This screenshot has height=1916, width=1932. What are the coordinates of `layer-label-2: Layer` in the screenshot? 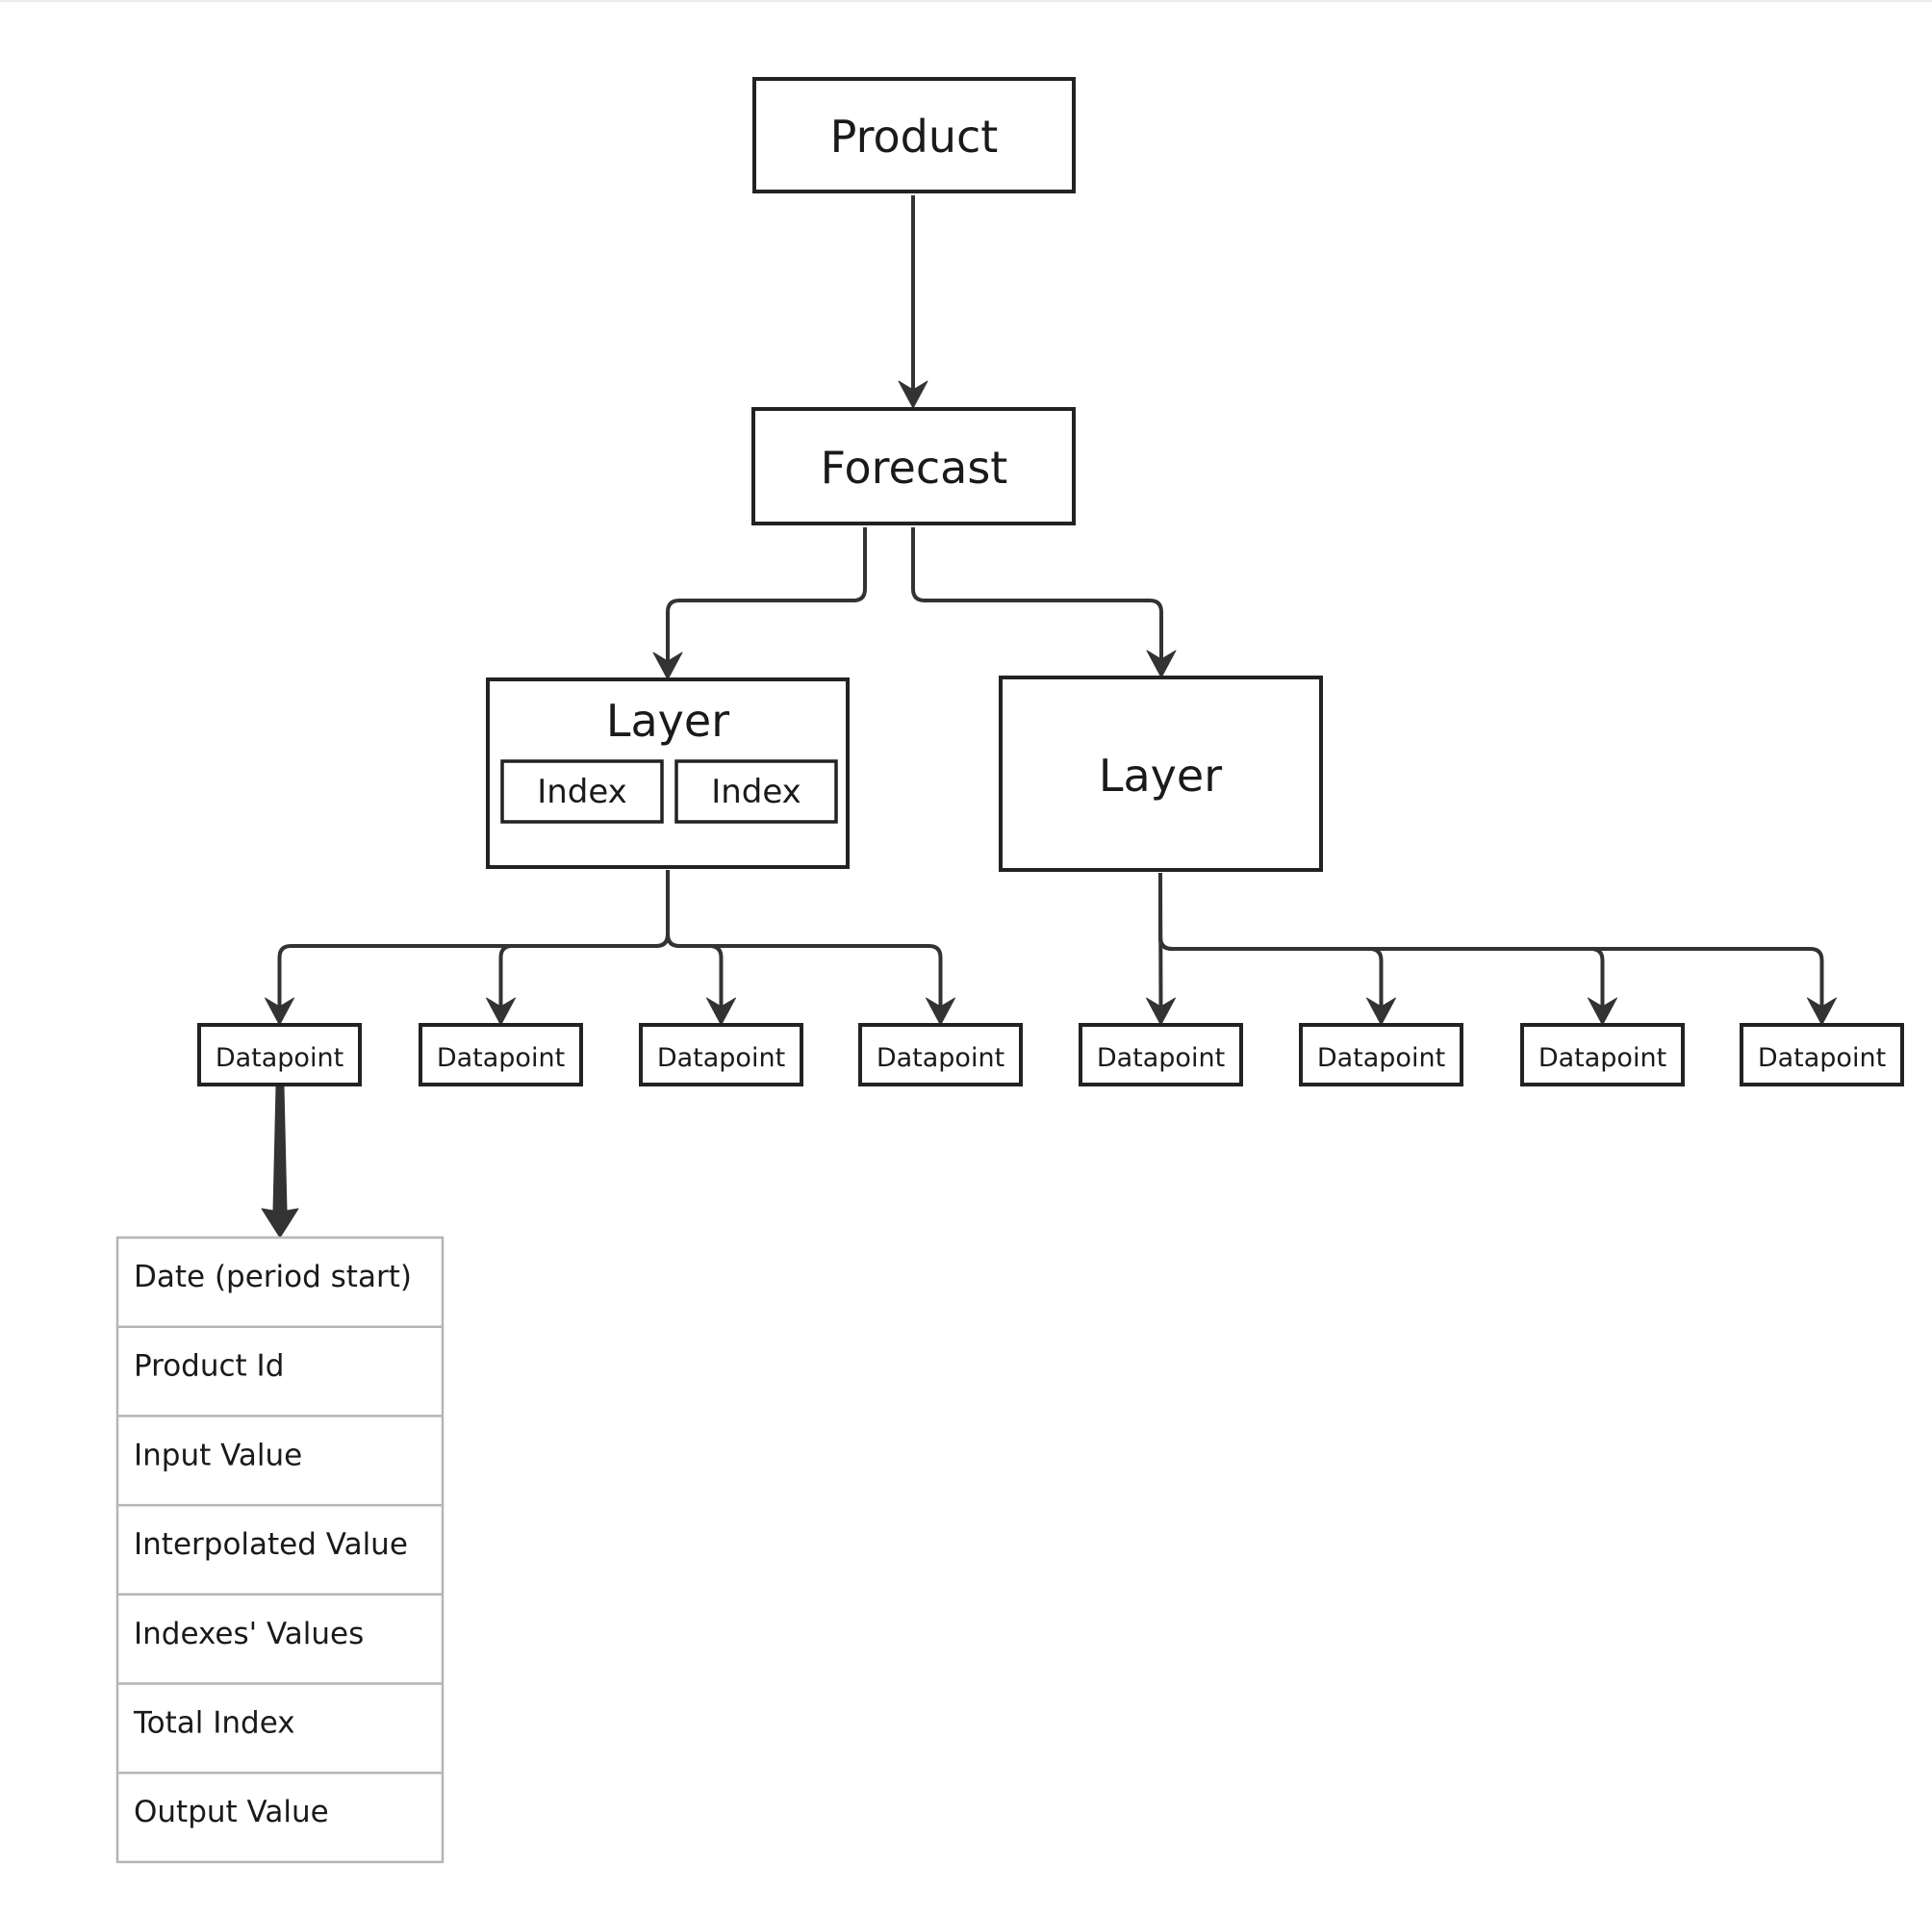 It's located at (1160, 776).